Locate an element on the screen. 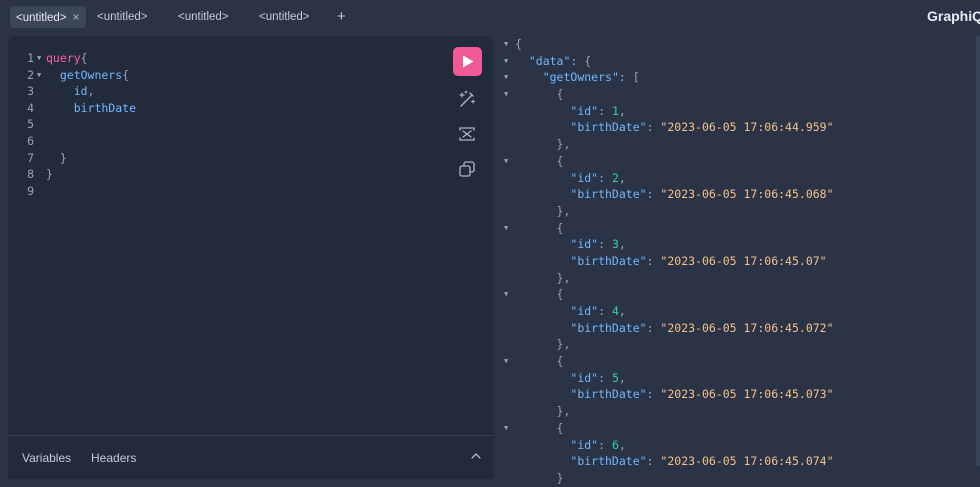  tab-query-1: <untitled> × is located at coordinates (48, 17).